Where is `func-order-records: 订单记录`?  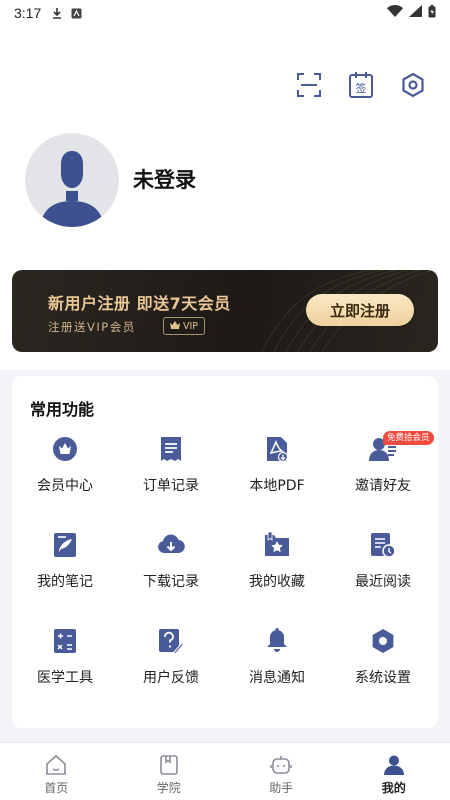
func-order-records: 订单记录 is located at coordinates (171, 472).